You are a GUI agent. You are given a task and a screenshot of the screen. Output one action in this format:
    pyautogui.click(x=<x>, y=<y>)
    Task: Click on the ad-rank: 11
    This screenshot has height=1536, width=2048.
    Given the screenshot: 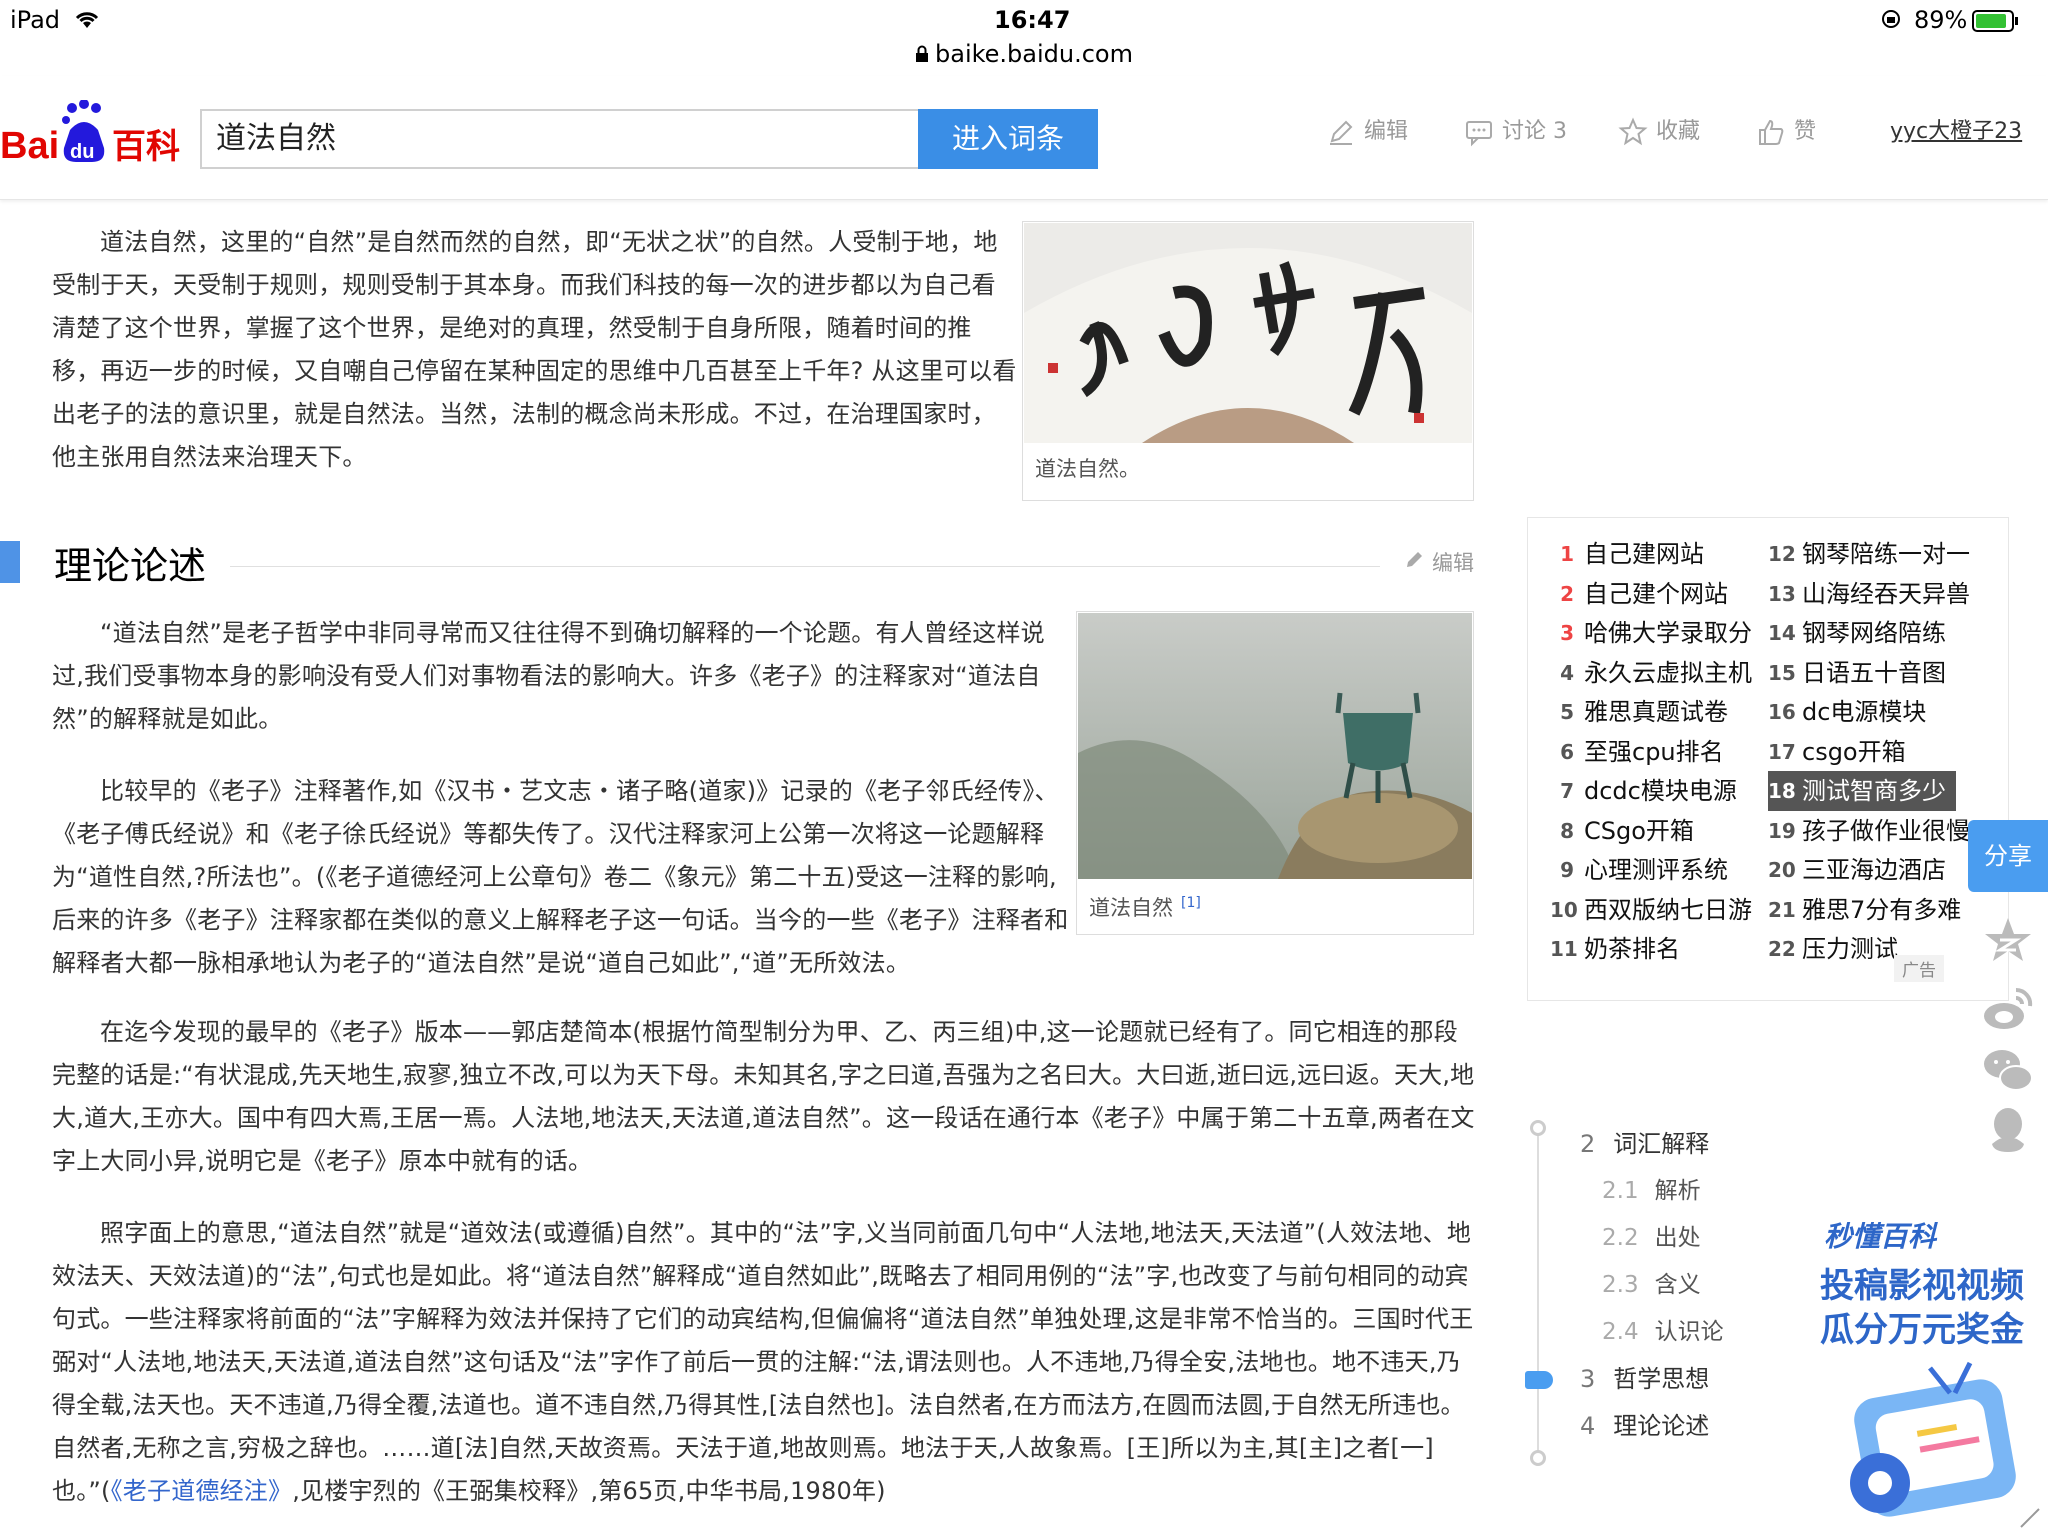 What is the action you would take?
    pyautogui.click(x=1564, y=949)
    